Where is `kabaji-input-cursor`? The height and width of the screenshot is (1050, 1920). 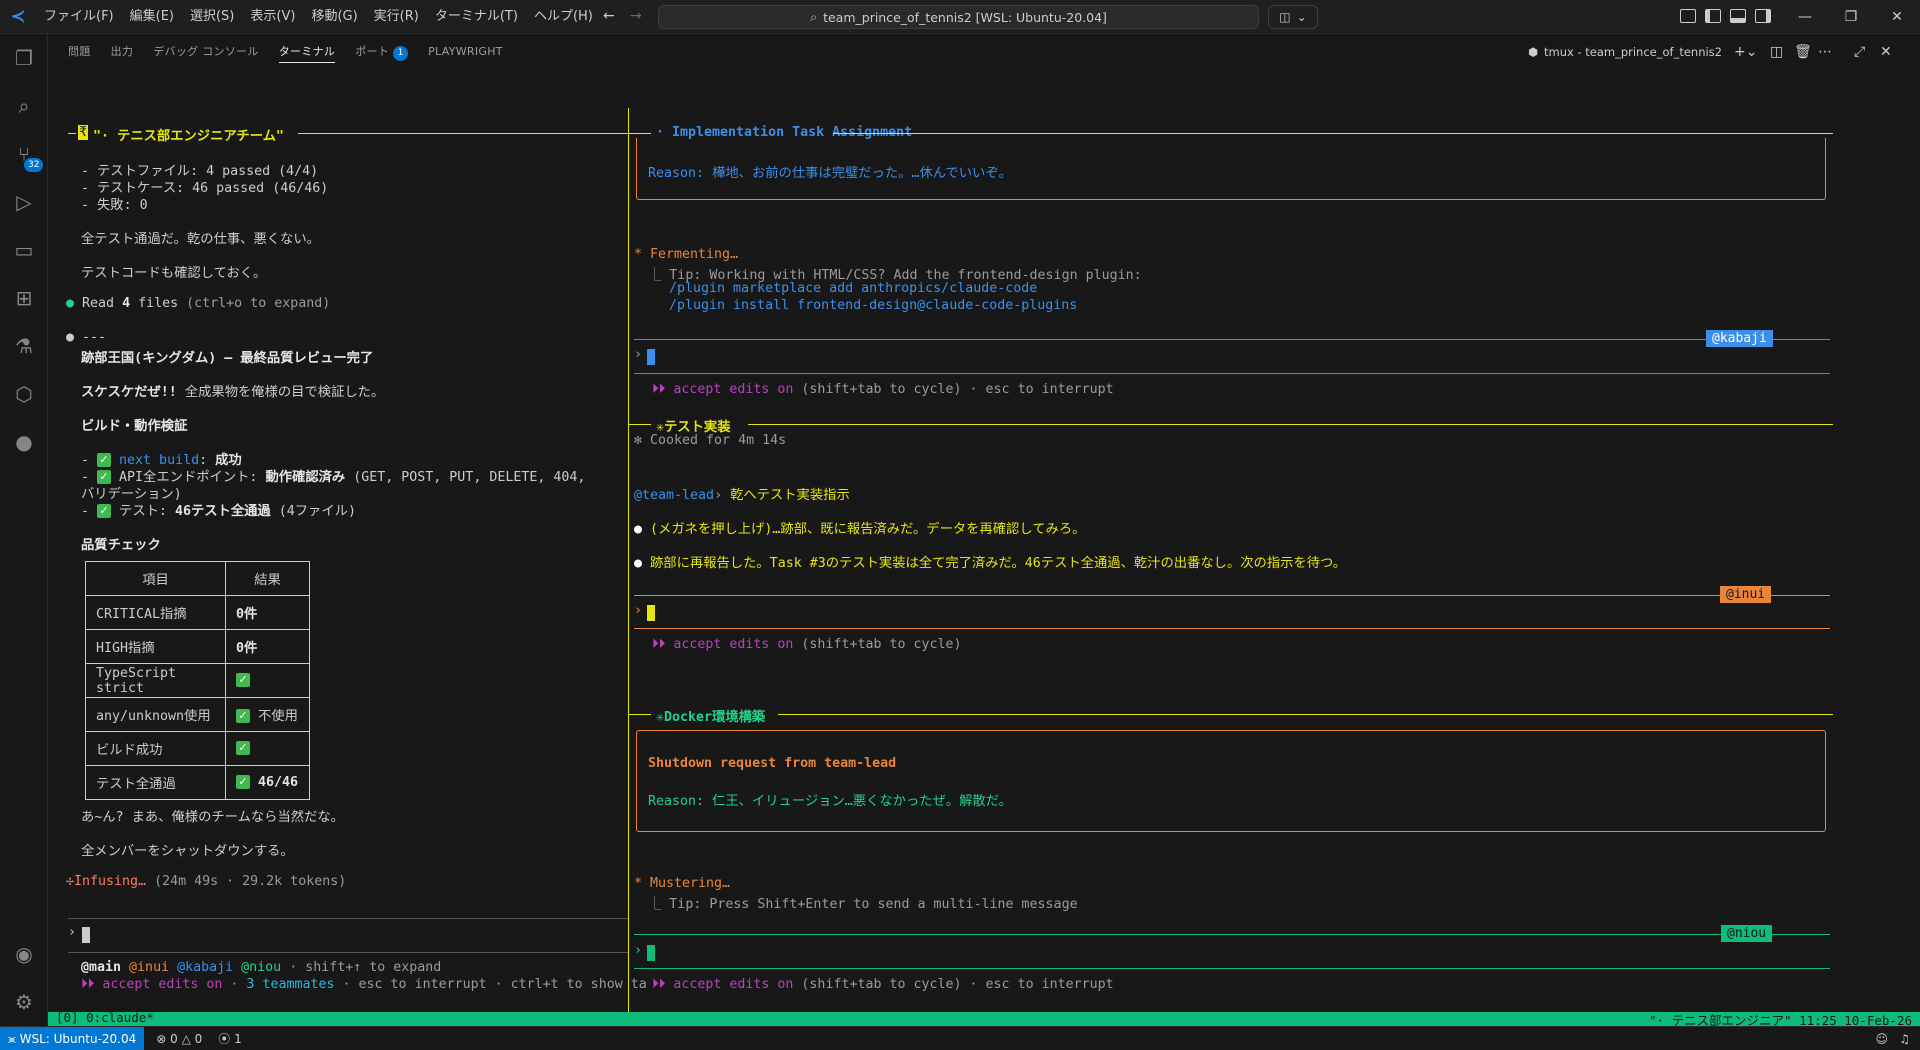
kabaji-input-cursor is located at coordinates (651, 357).